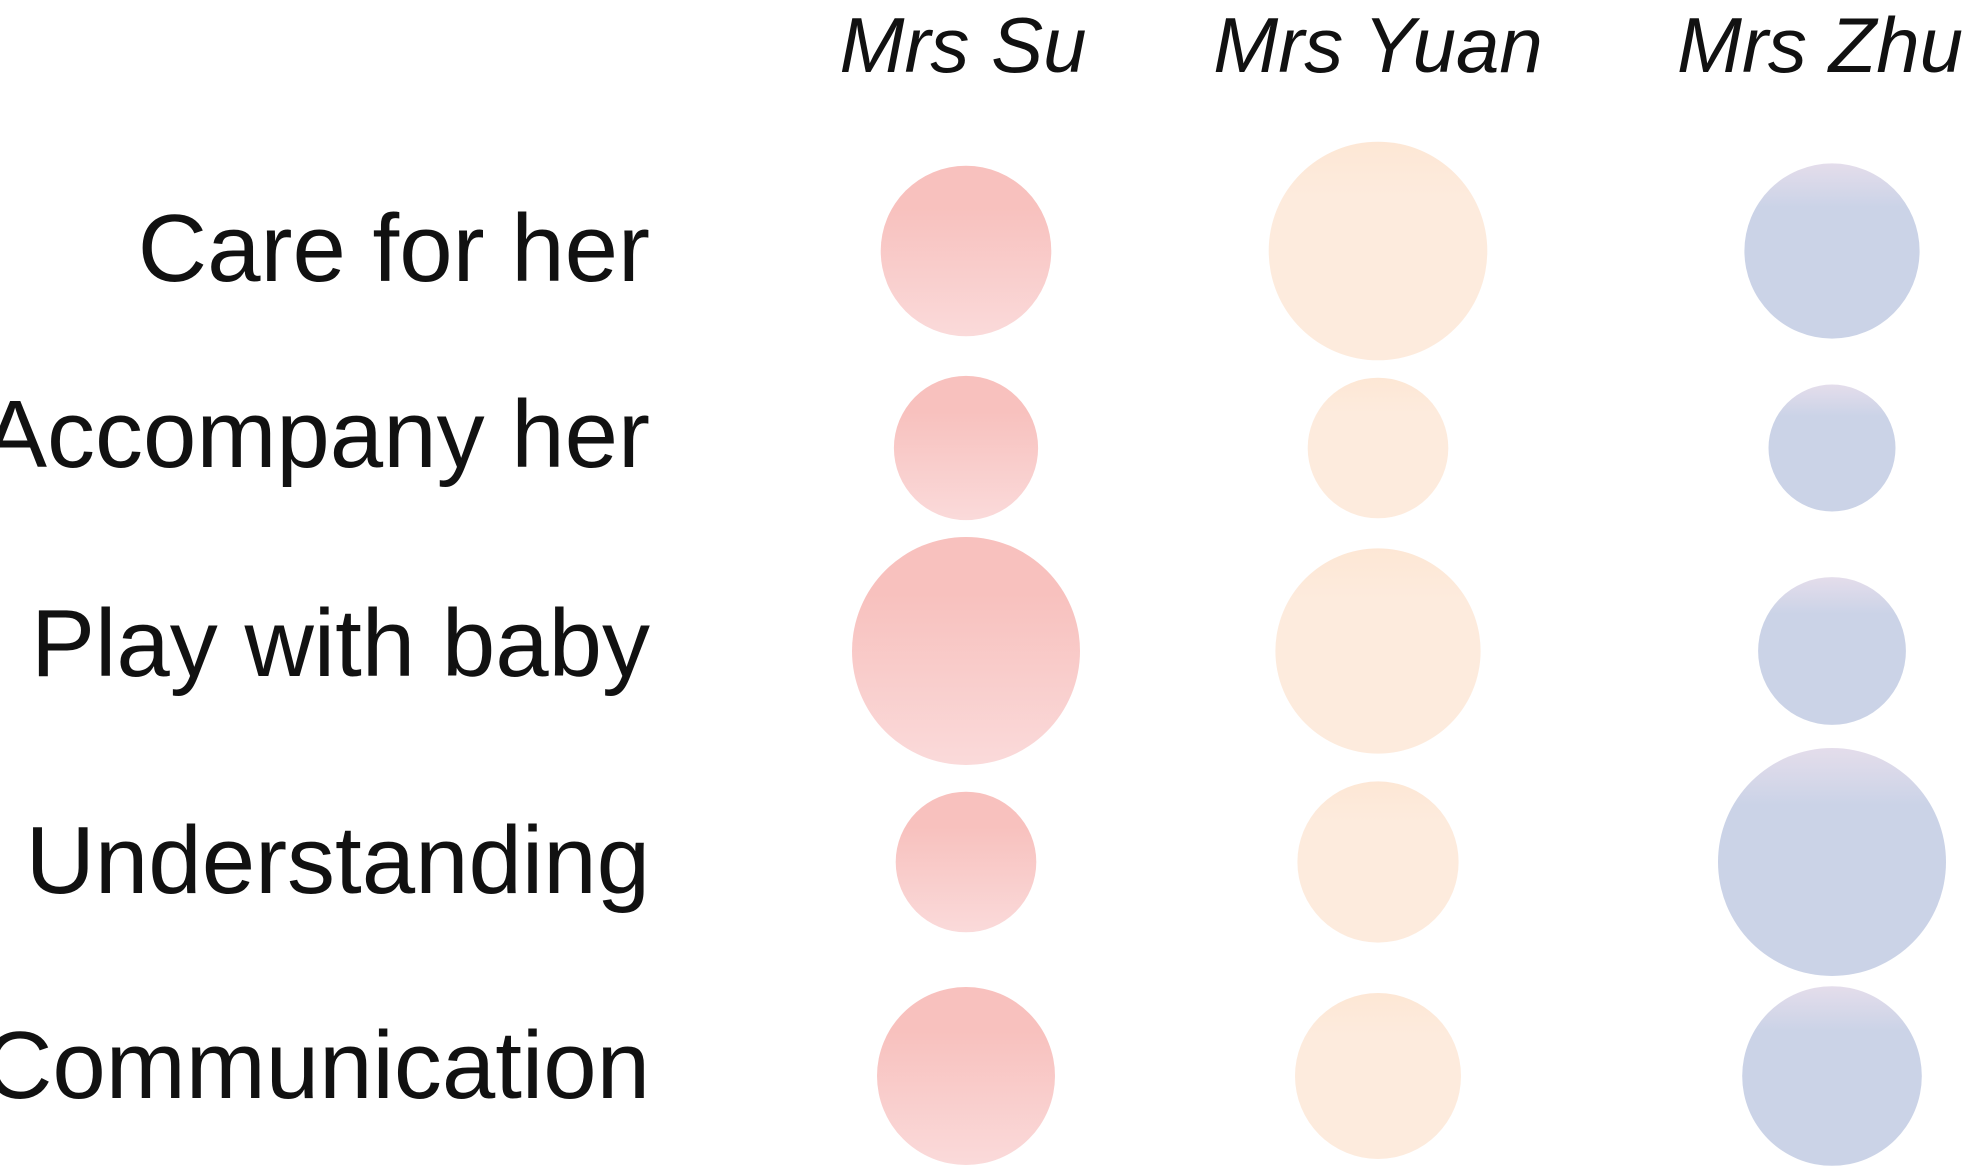 Image resolution: width=1964 pixels, height=1166 pixels. I want to click on bubble-mrs-su-understanding, so click(966, 862).